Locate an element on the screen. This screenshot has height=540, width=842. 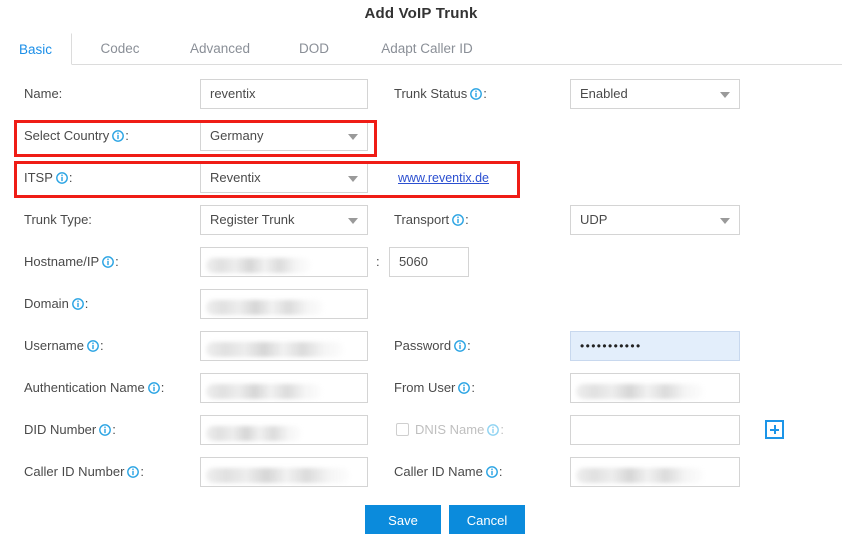
trunk-status-value: Enabled is located at coordinates (604, 93).